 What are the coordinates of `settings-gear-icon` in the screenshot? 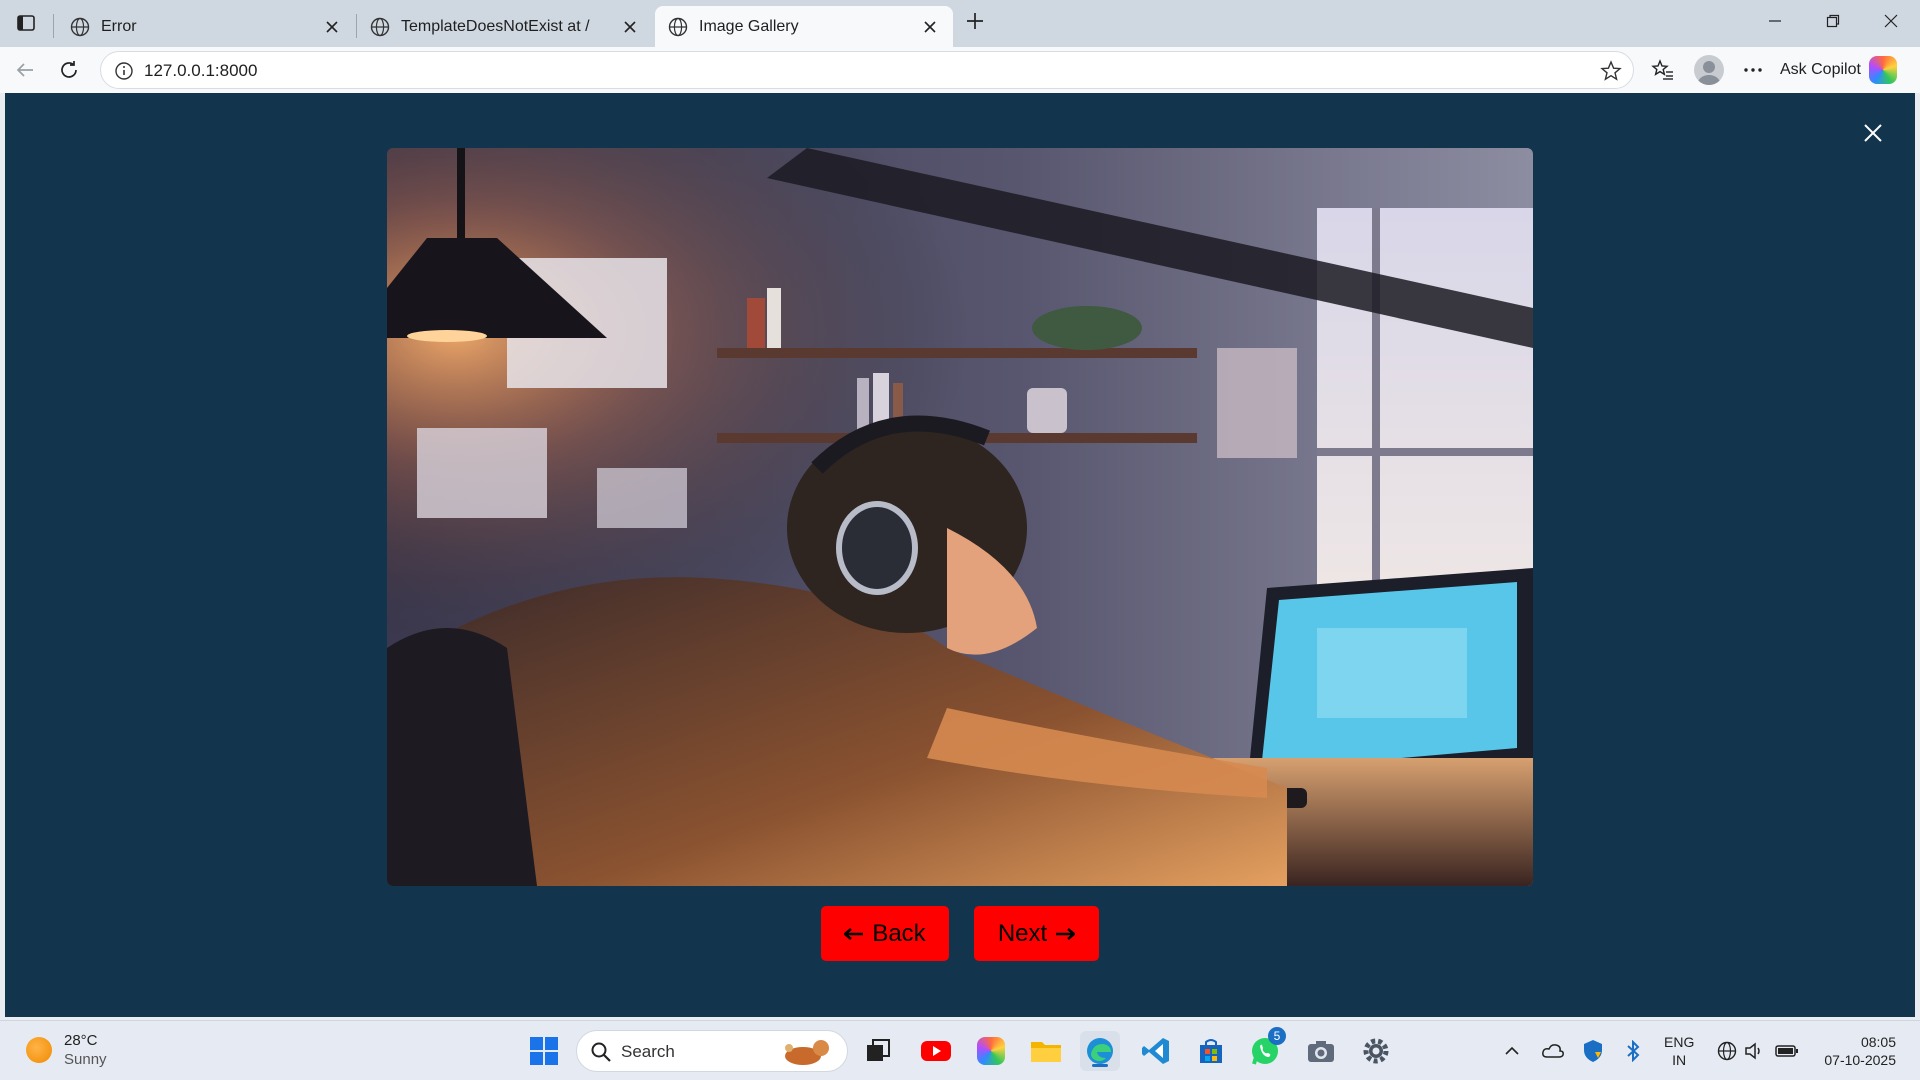 It's located at (1376, 1051).